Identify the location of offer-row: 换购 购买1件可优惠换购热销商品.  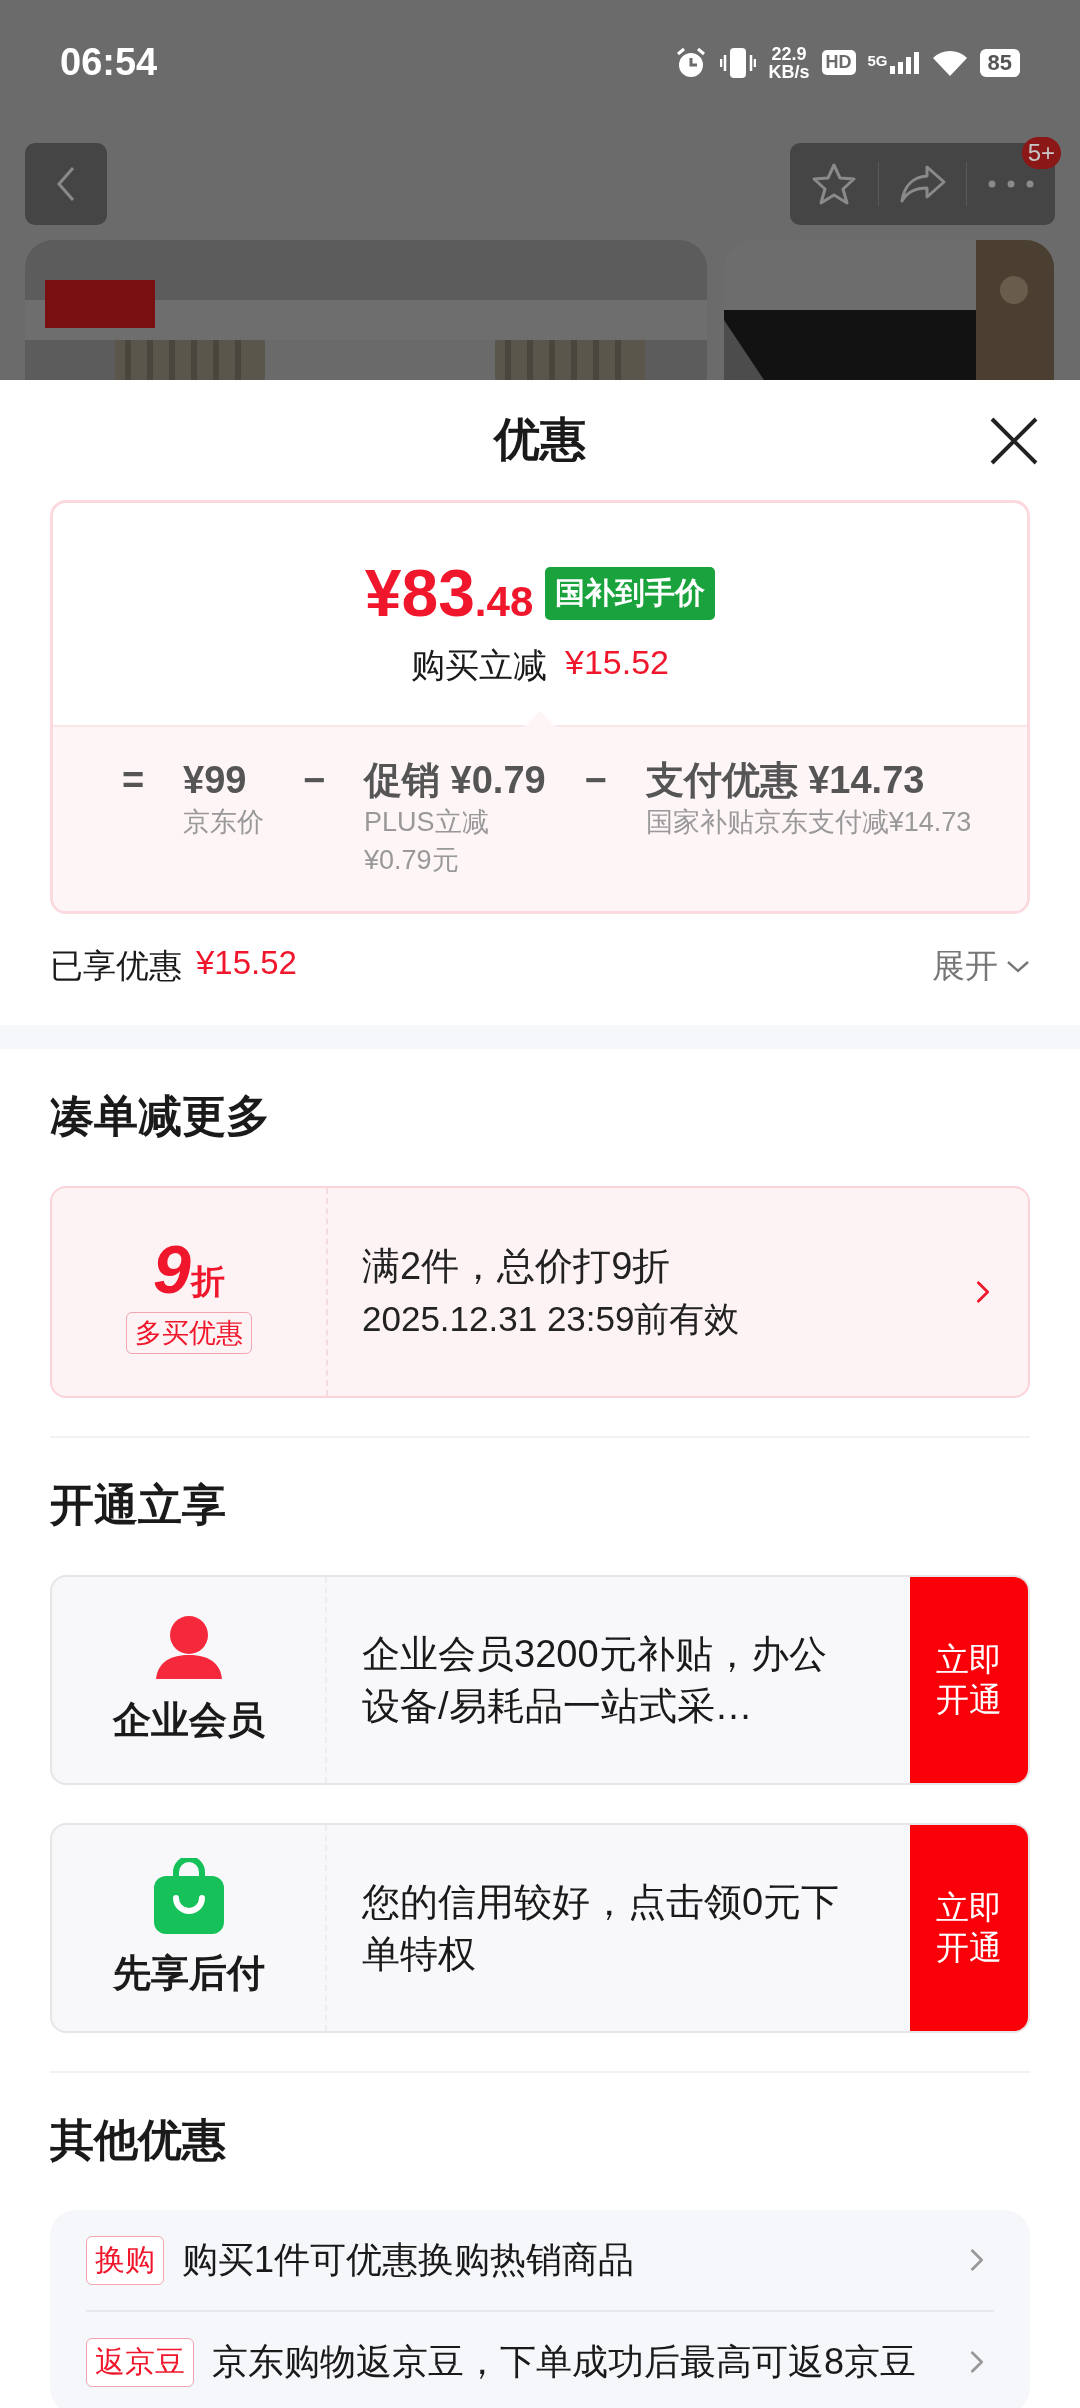
(540, 2261).